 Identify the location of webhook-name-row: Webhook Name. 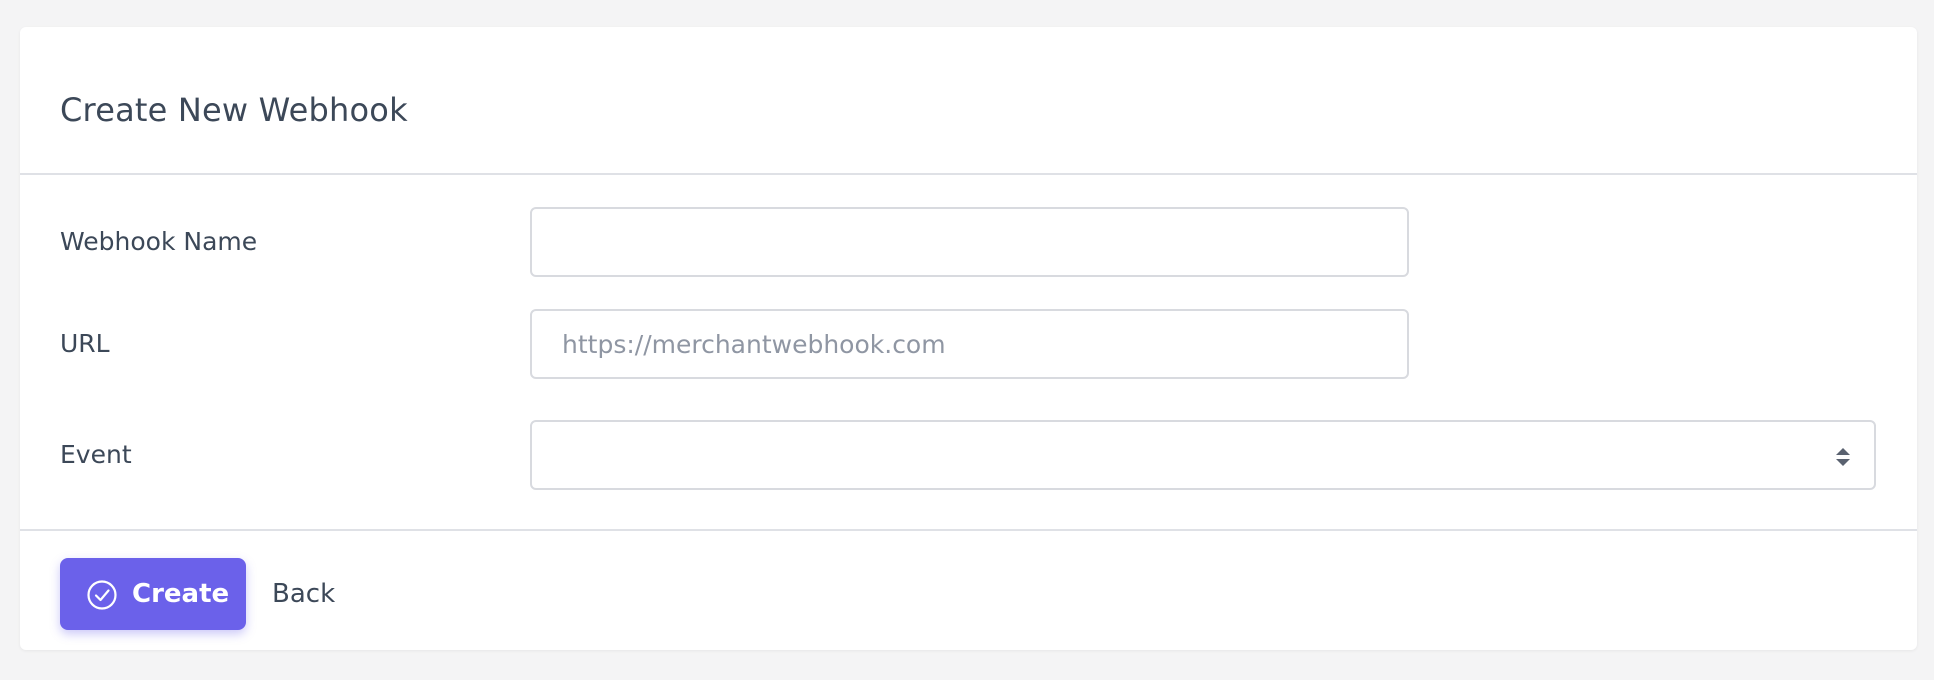
(968, 242).